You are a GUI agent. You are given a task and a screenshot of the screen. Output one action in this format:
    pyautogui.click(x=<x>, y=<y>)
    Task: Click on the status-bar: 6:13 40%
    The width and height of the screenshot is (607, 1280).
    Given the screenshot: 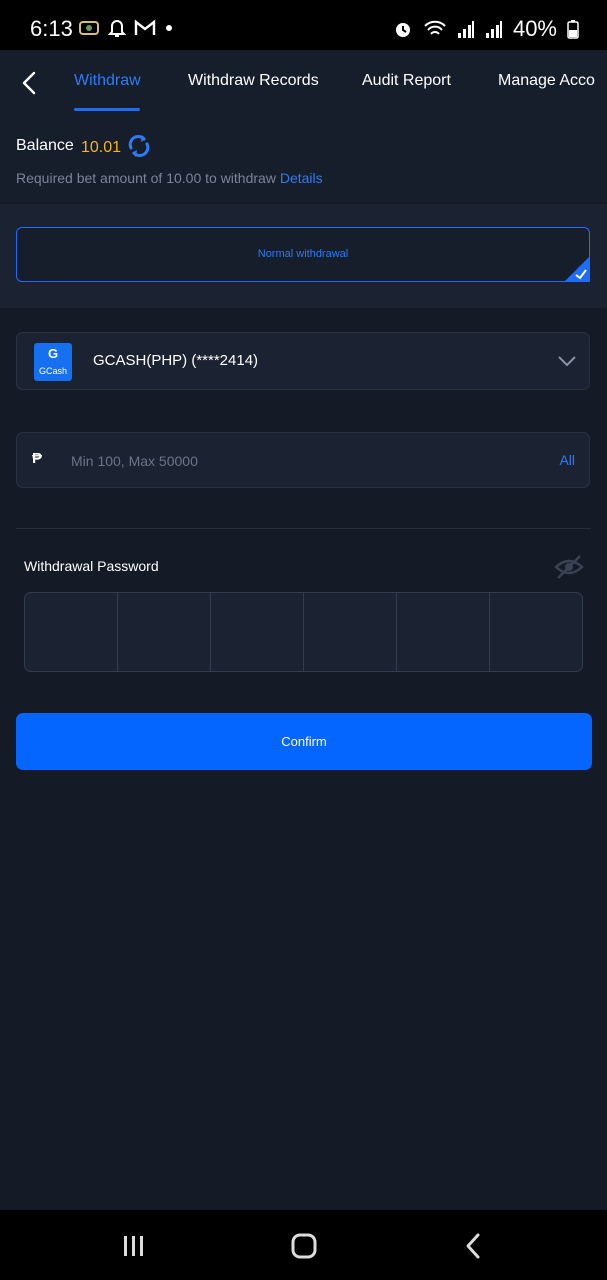 What is the action you would take?
    pyautogui.click(x=303, y=25)
    